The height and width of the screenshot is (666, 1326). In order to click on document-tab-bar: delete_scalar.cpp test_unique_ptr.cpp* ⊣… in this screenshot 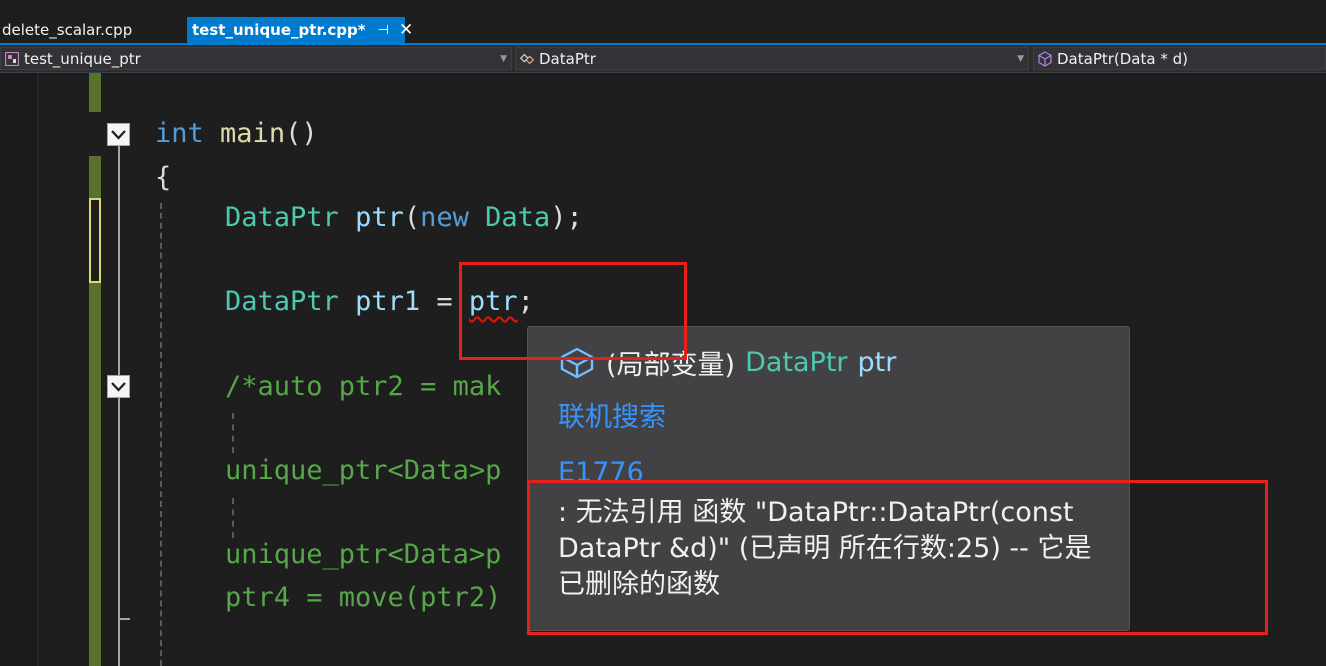, I will do `click(663, 22)`.